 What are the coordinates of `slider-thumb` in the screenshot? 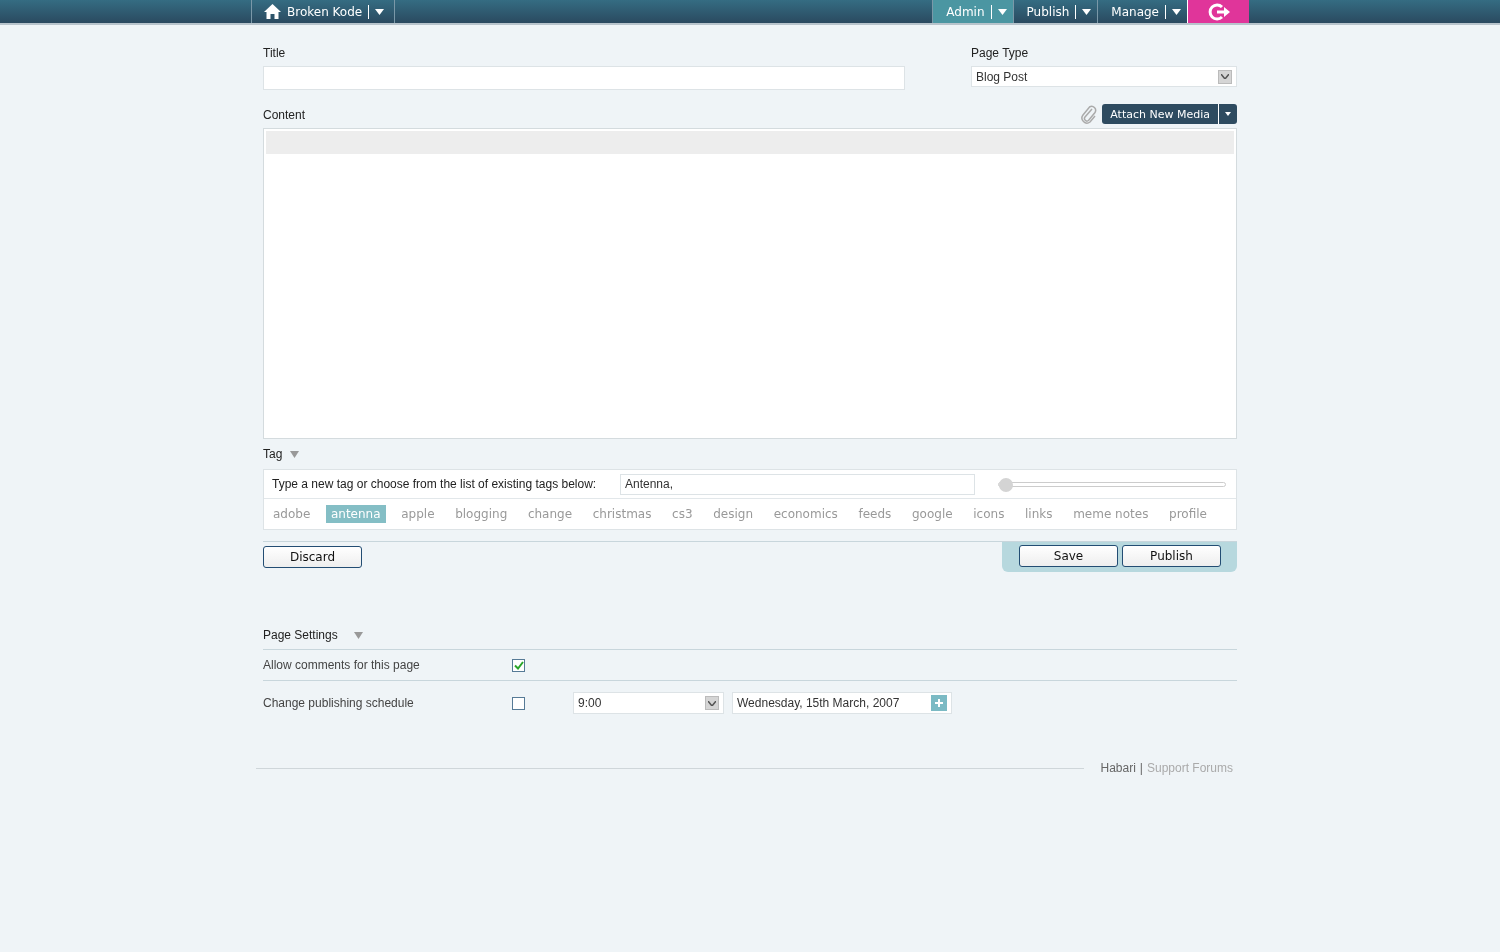 It's located at (1006, 484).